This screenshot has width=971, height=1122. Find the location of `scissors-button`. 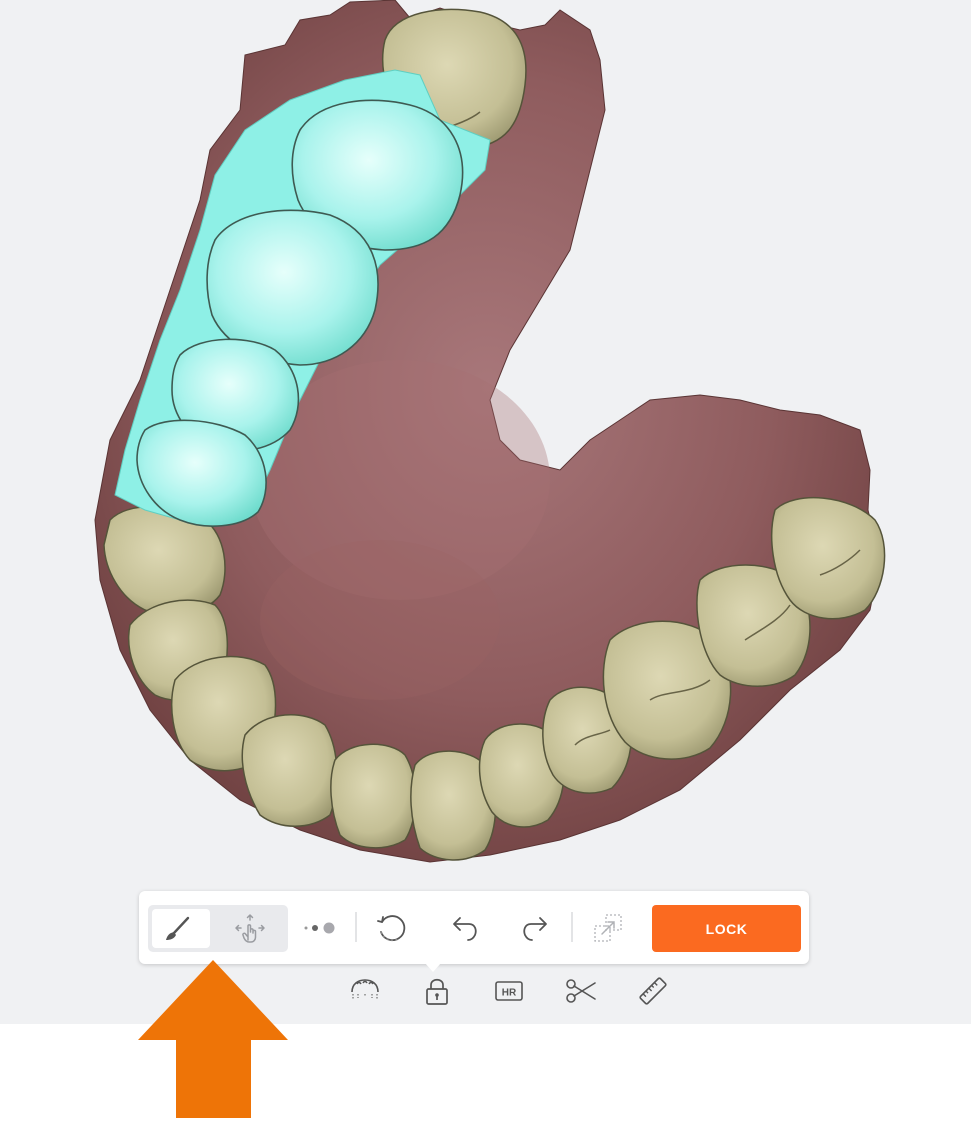

scissors-button is located at coordinates (581, 991).